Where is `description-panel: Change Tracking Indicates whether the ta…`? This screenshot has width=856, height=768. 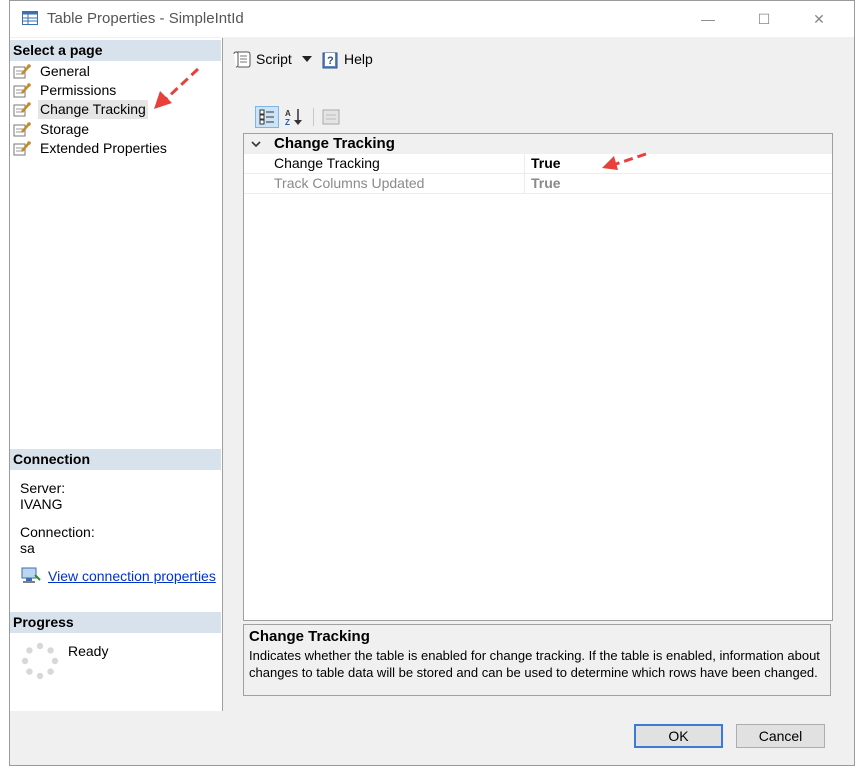 description-panel: Change Tracking Indicates whether the ta… is located at coordinates (537, 660).